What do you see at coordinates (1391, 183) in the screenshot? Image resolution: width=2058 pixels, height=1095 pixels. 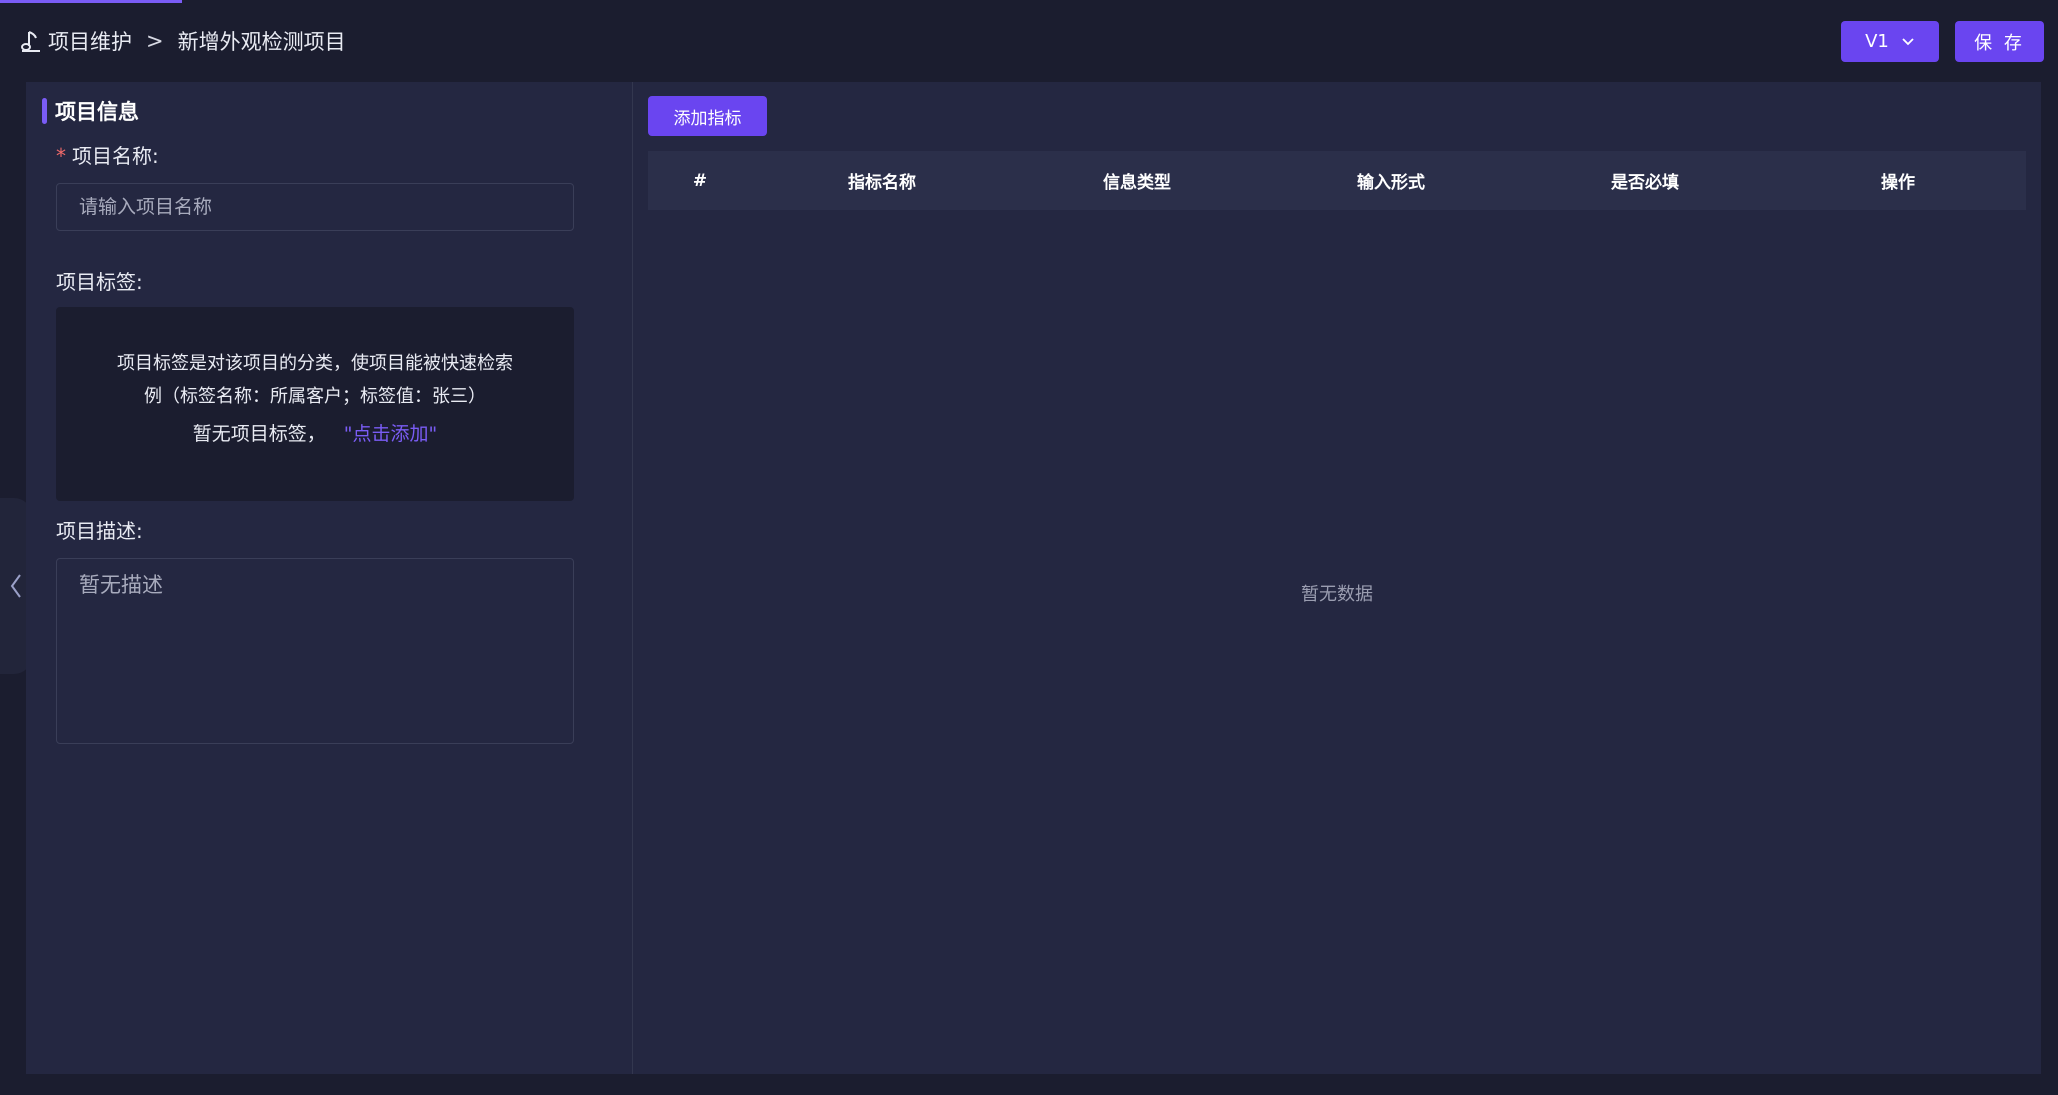 I see `column-header-input-form: 输入形式` at bounding box center [1391, 183].